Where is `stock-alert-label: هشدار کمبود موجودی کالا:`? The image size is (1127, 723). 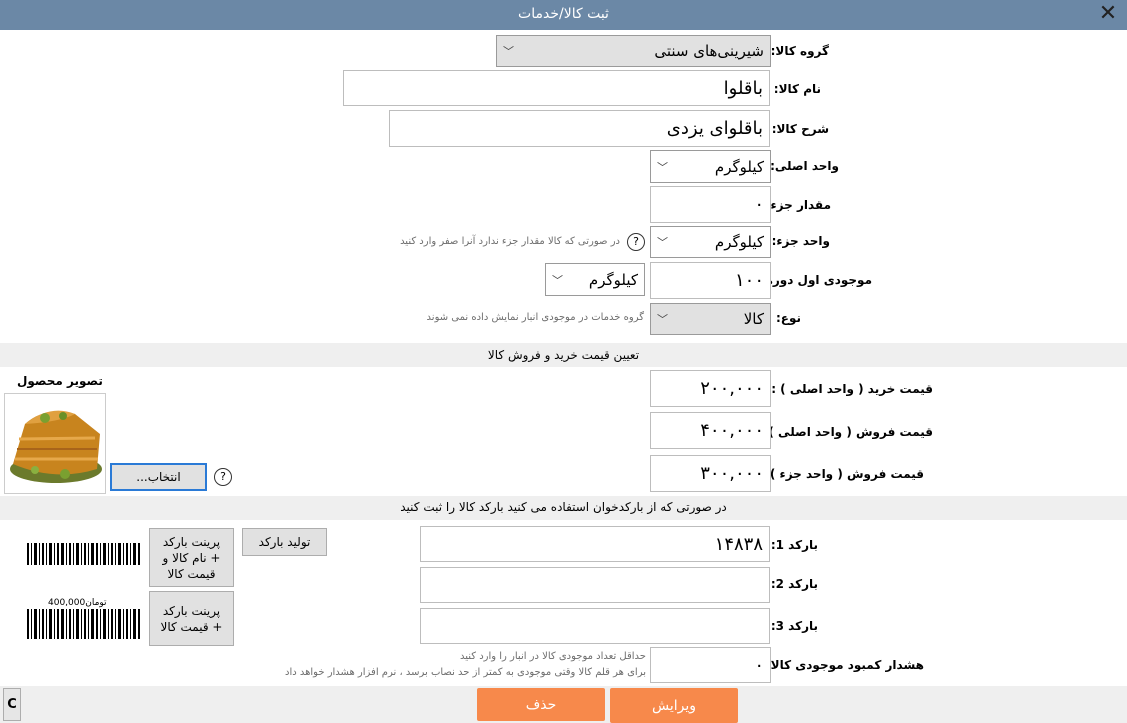
stock-alert-label: هشدار کمبود موجودی کالا: is located at coordinates (844, 665).